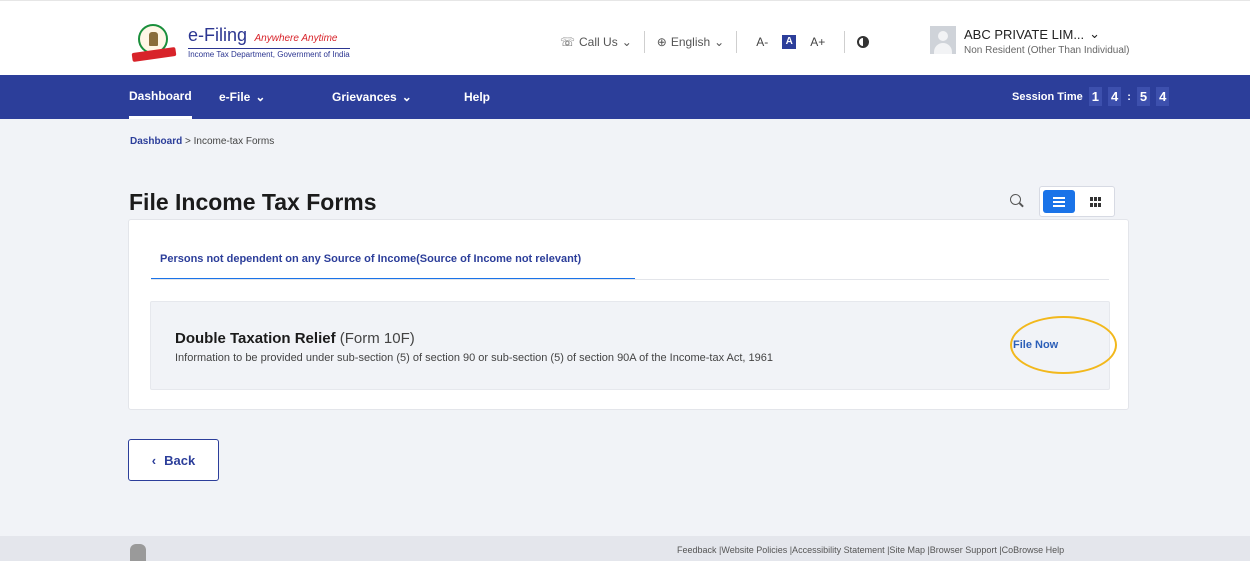 The image size is (1250, 561). Describe the element at coordinates (296, 38) in the screenshot. I see `logo-tagline: Anywhere Anytime` at that location.